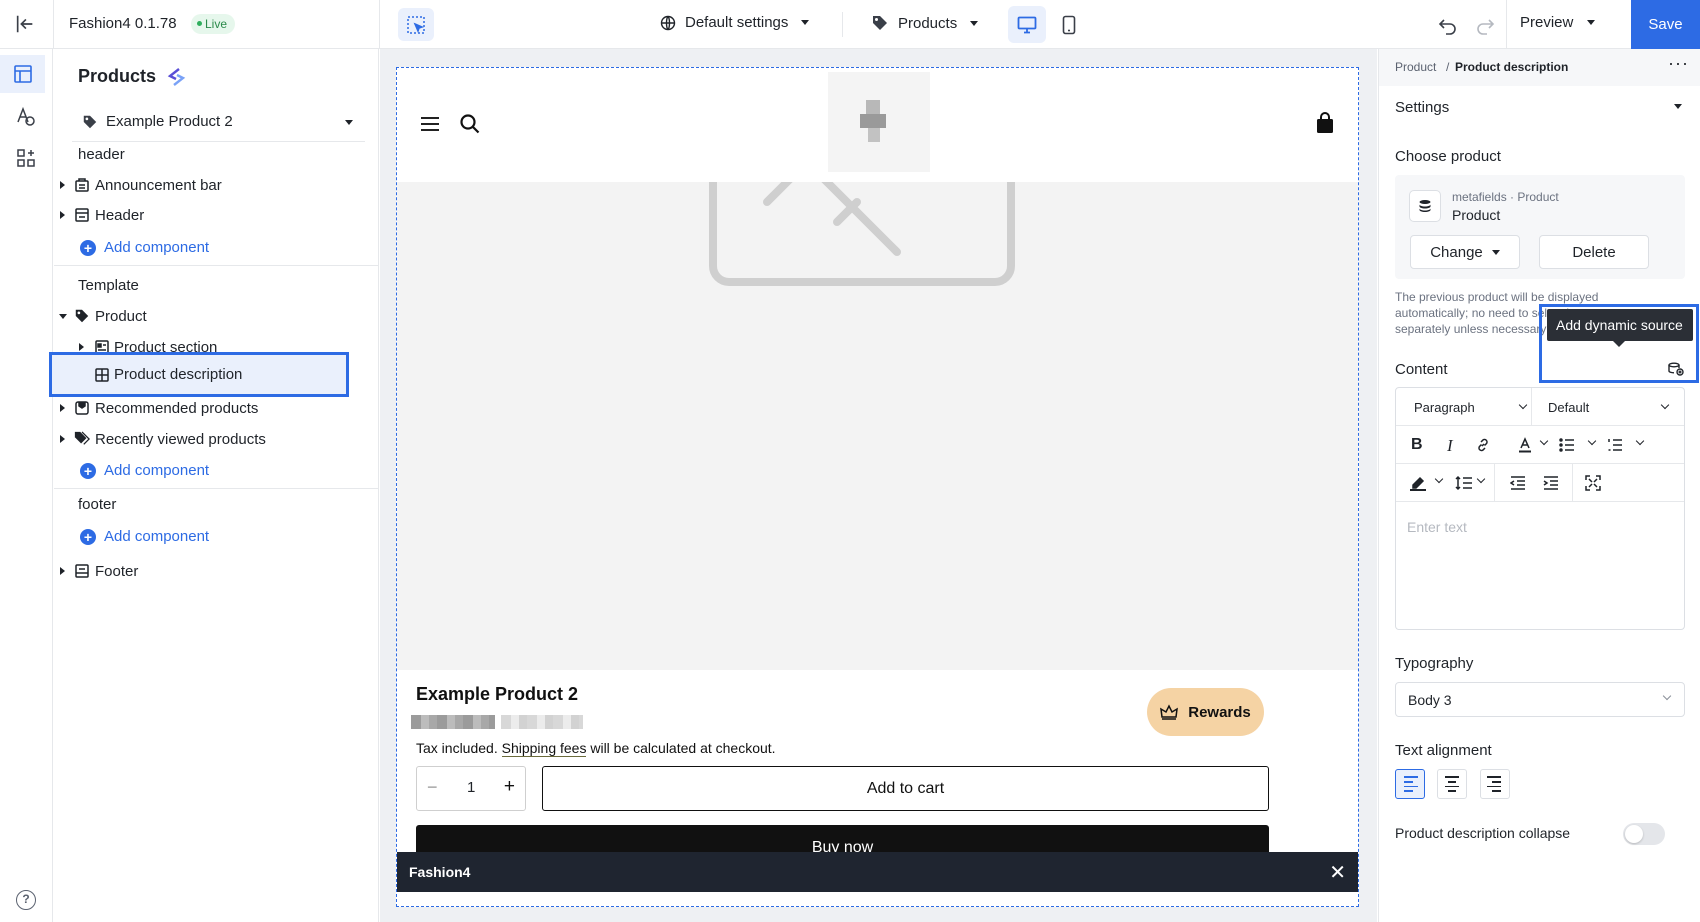 This screenshot has height=922, width=1700. Describe the element at coordinates (82, 215) in the screenshot. I see `header-layout-icon` at that location.